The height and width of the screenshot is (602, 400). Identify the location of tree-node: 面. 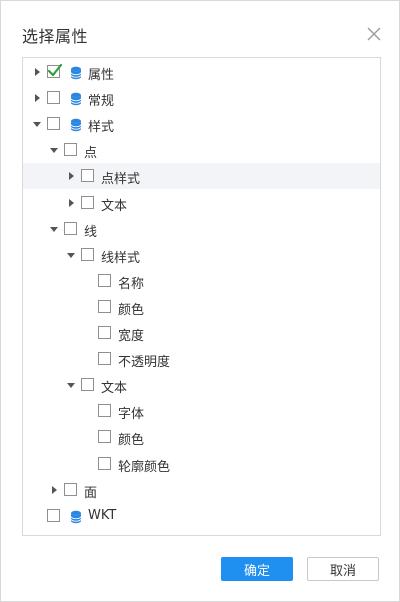
(201, 490).